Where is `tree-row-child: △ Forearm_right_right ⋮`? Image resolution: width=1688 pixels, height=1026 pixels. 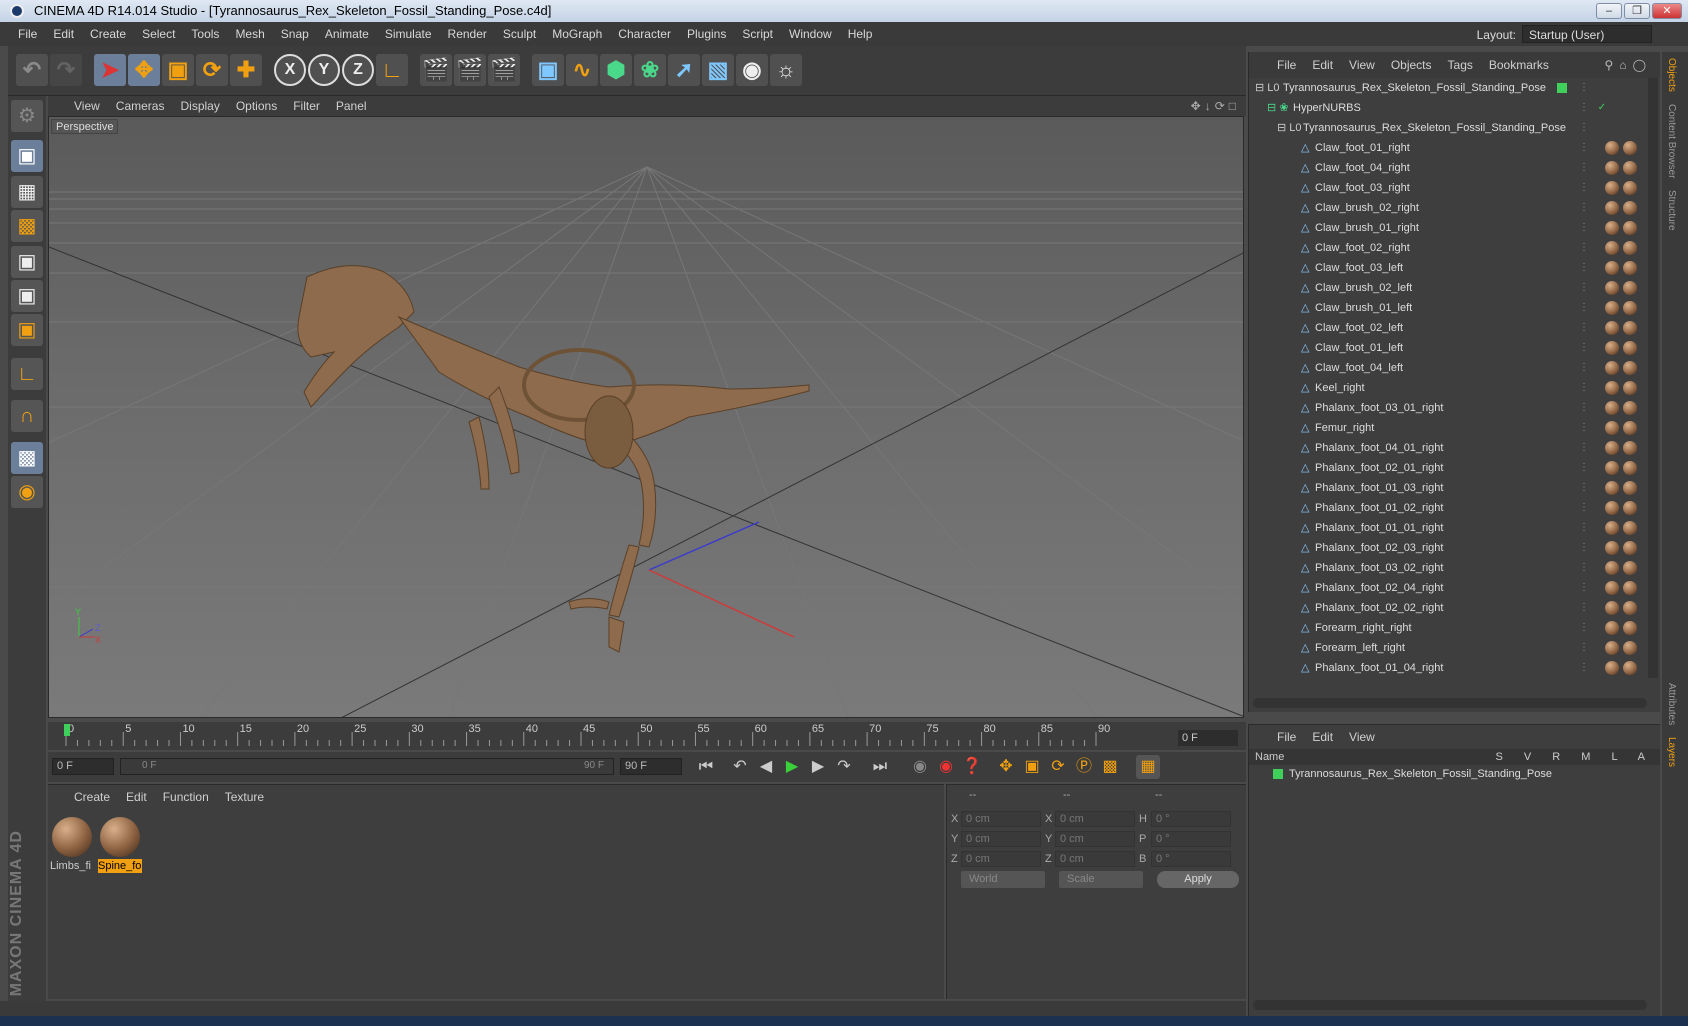 tree-row-child: △ Forearm_right_right ⋮ is located at coordinates (1448, 628).